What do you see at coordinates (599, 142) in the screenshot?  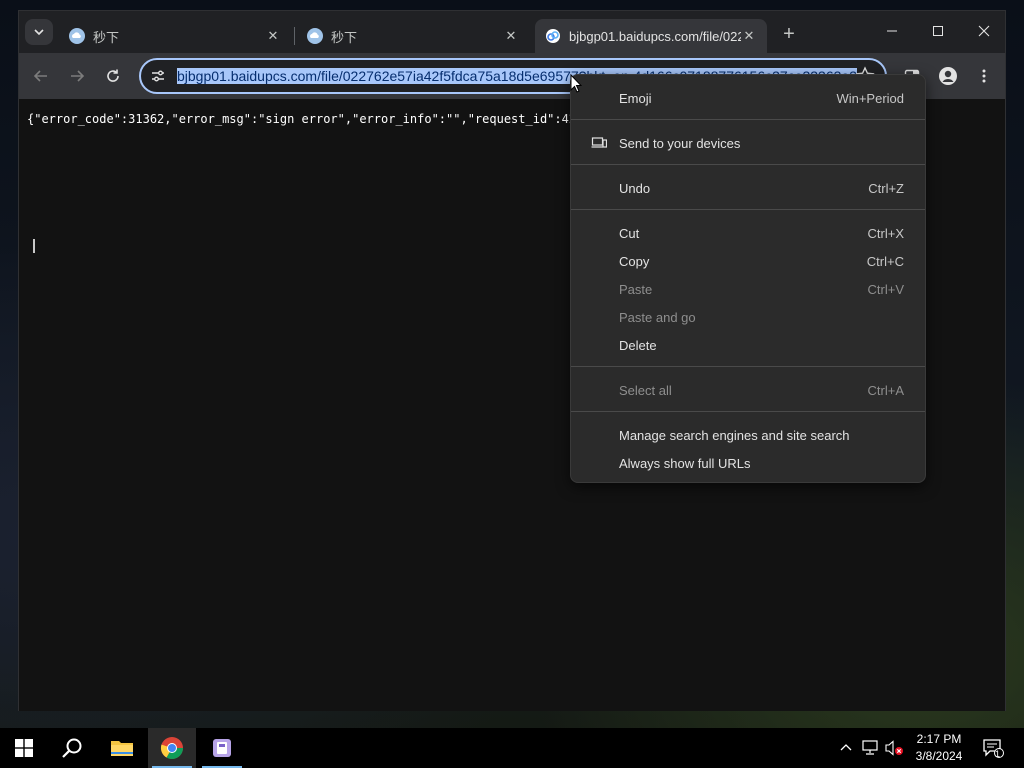 I see `devices-icon` at bounding box center [599, 142].